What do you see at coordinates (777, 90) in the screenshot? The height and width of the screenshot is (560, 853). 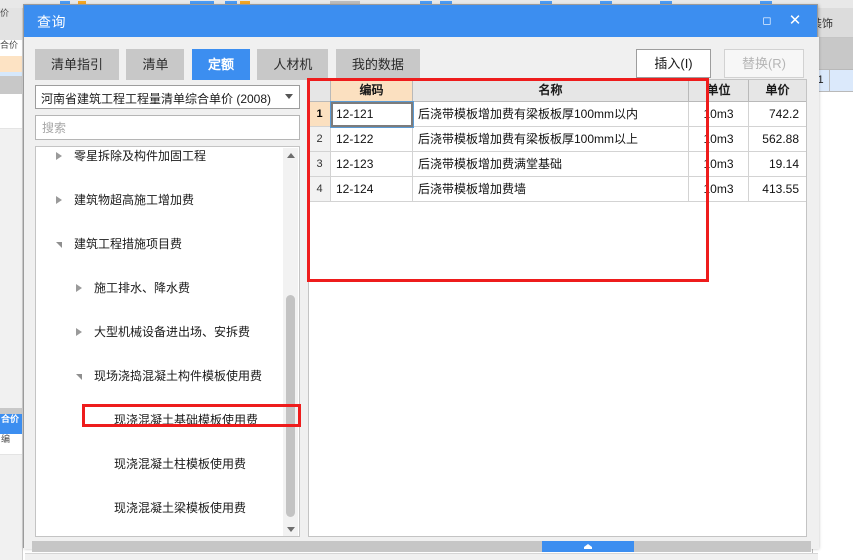 I see `column-header-price: 单价` at bounding box center [777, 90].